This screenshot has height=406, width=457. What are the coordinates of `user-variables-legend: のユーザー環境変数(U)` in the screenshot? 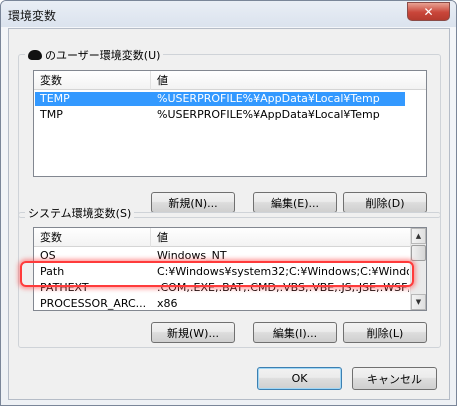 It's located at (94, 55).